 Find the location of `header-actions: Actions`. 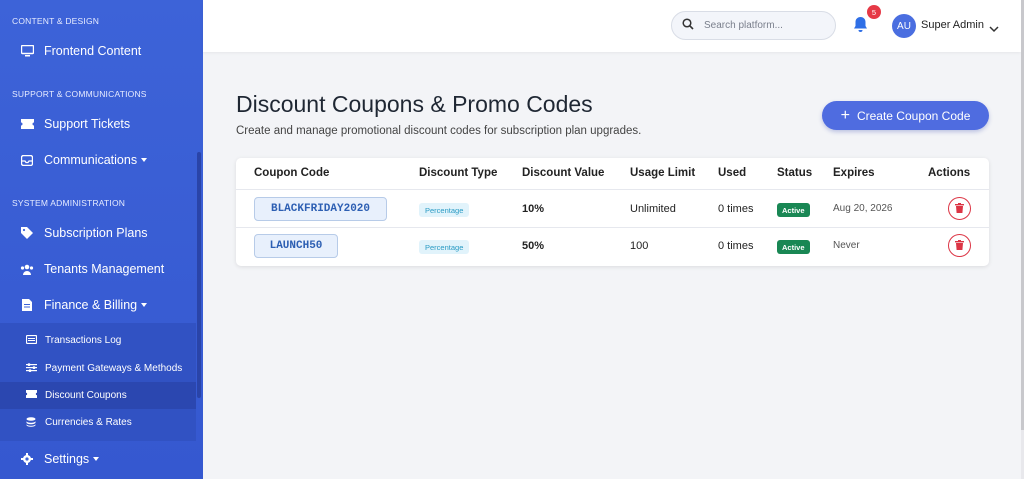

header-actions: Actions is located at coordinates (949, 173).